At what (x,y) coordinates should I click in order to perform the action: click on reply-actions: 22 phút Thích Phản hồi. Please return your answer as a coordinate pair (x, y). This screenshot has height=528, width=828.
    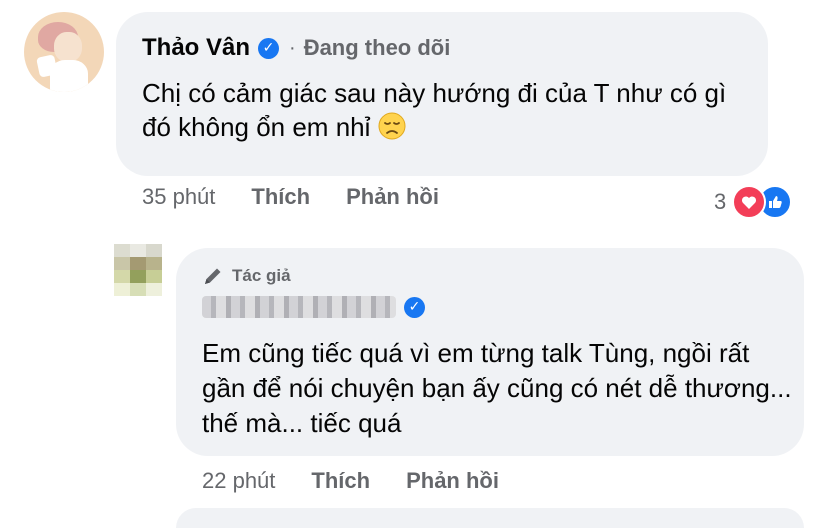
    Looking at the image, I should click on (350, 481).